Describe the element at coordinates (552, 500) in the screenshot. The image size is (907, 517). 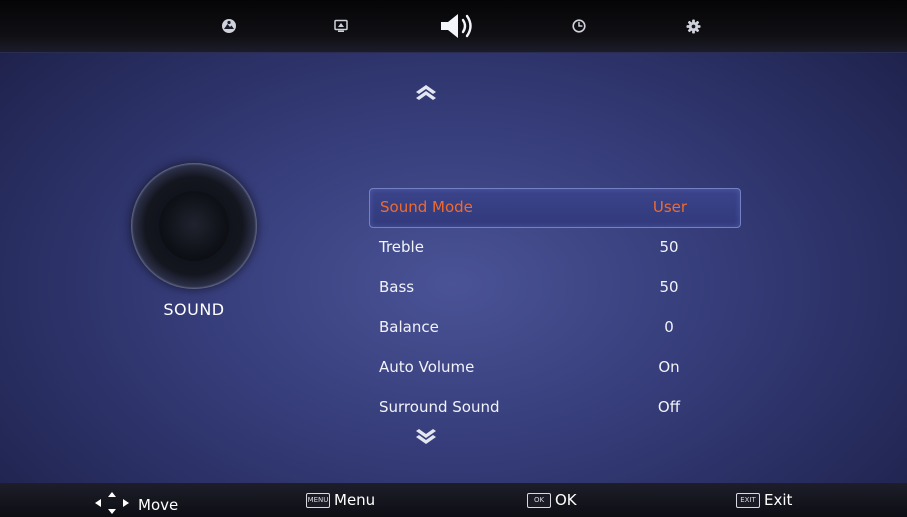
I see `hint-ok: OK OK` at that location.